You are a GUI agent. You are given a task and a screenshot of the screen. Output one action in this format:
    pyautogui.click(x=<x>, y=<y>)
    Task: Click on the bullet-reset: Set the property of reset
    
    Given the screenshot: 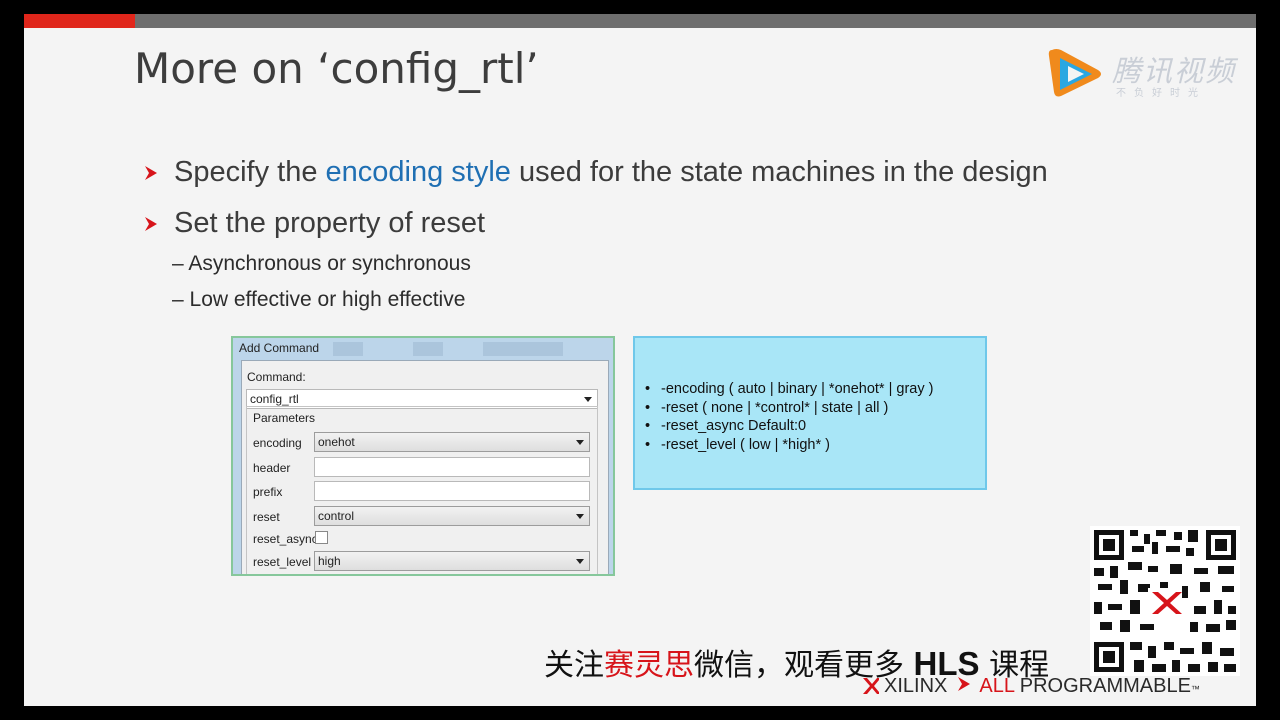 What is the action you would take?
    pyautogui.click(x=313, y=223)
    